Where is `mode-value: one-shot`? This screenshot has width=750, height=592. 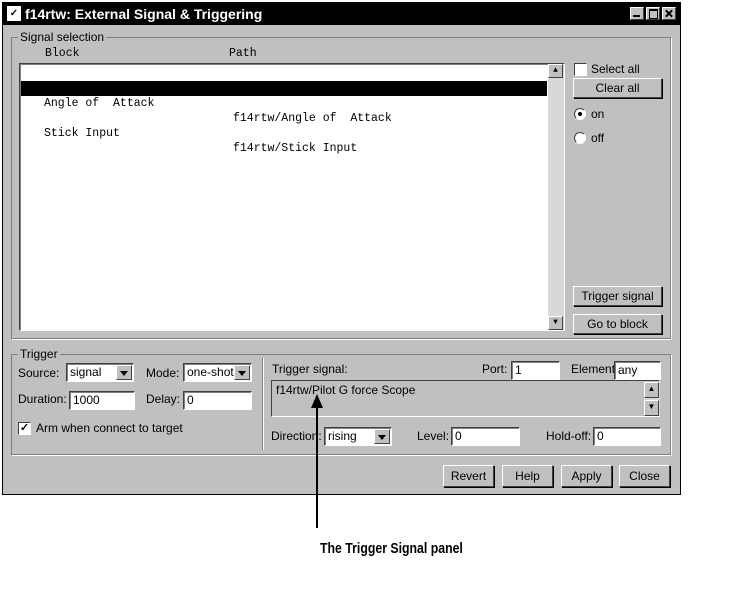 mode-value: one-shot is located at coordinates (210, 372).